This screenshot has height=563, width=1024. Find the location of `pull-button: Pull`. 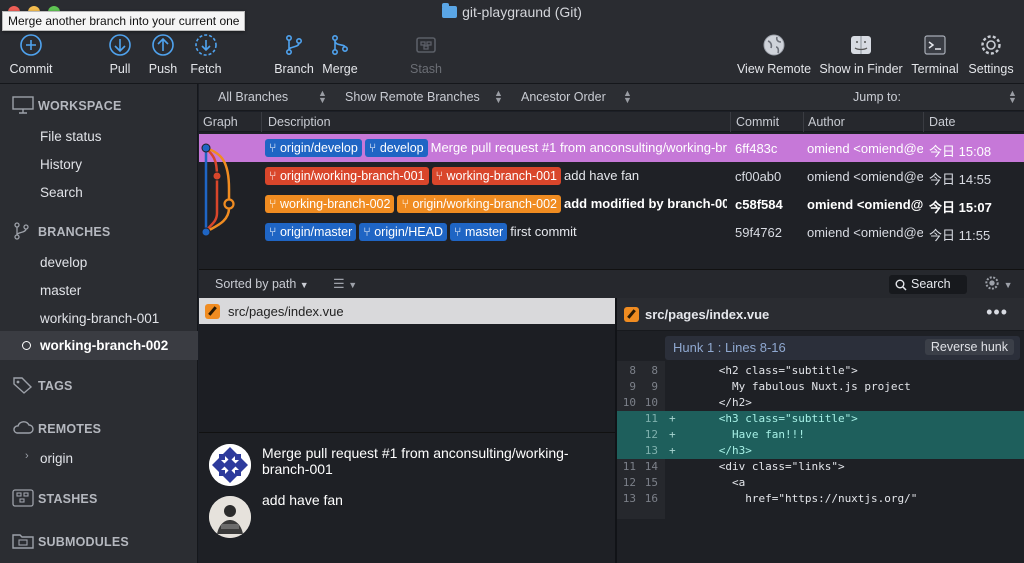

pull-button: Pull is located at coordinates (120, 54).